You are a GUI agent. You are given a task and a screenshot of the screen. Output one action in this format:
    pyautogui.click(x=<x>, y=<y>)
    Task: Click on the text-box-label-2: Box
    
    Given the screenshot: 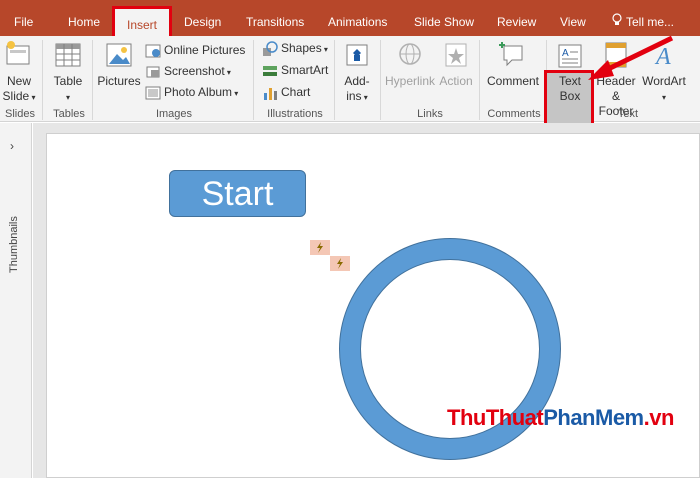 What is the action you would take?
    pyautogui.click(x=570, y=96)
    